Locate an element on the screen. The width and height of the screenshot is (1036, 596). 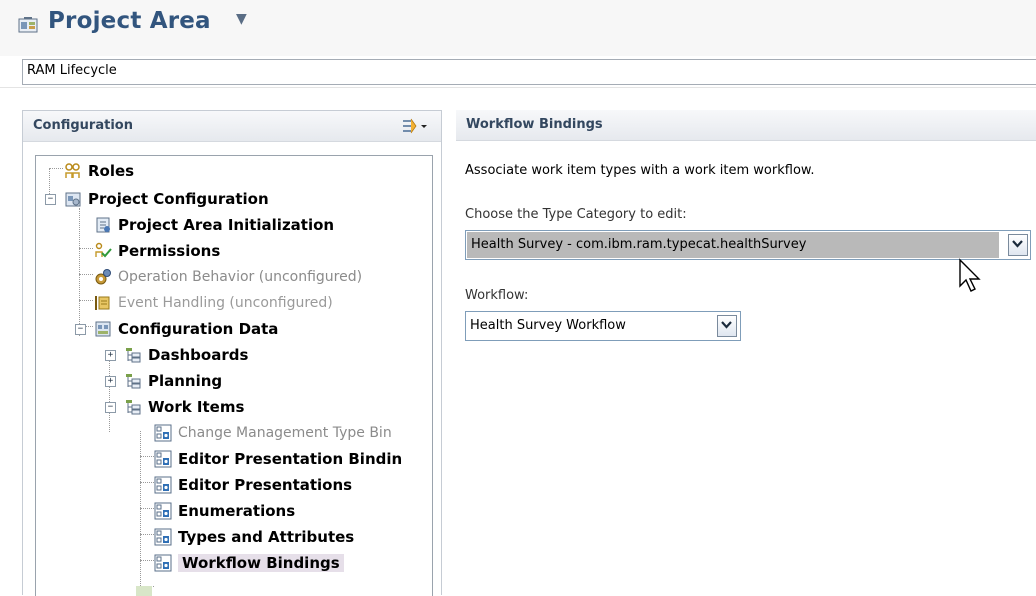
tree-item-label: Work Items is located at coordinates (196, 407).